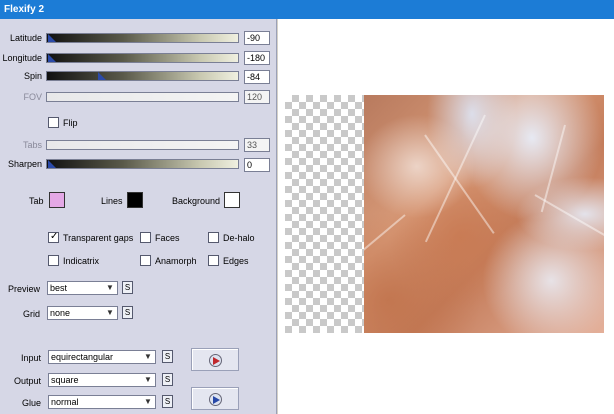 This screenshot has width=614, height=414. What do you see at coordinates (142, 145) in the screenshot?
I see `tabs-slider` at bounding box center [142, 145].